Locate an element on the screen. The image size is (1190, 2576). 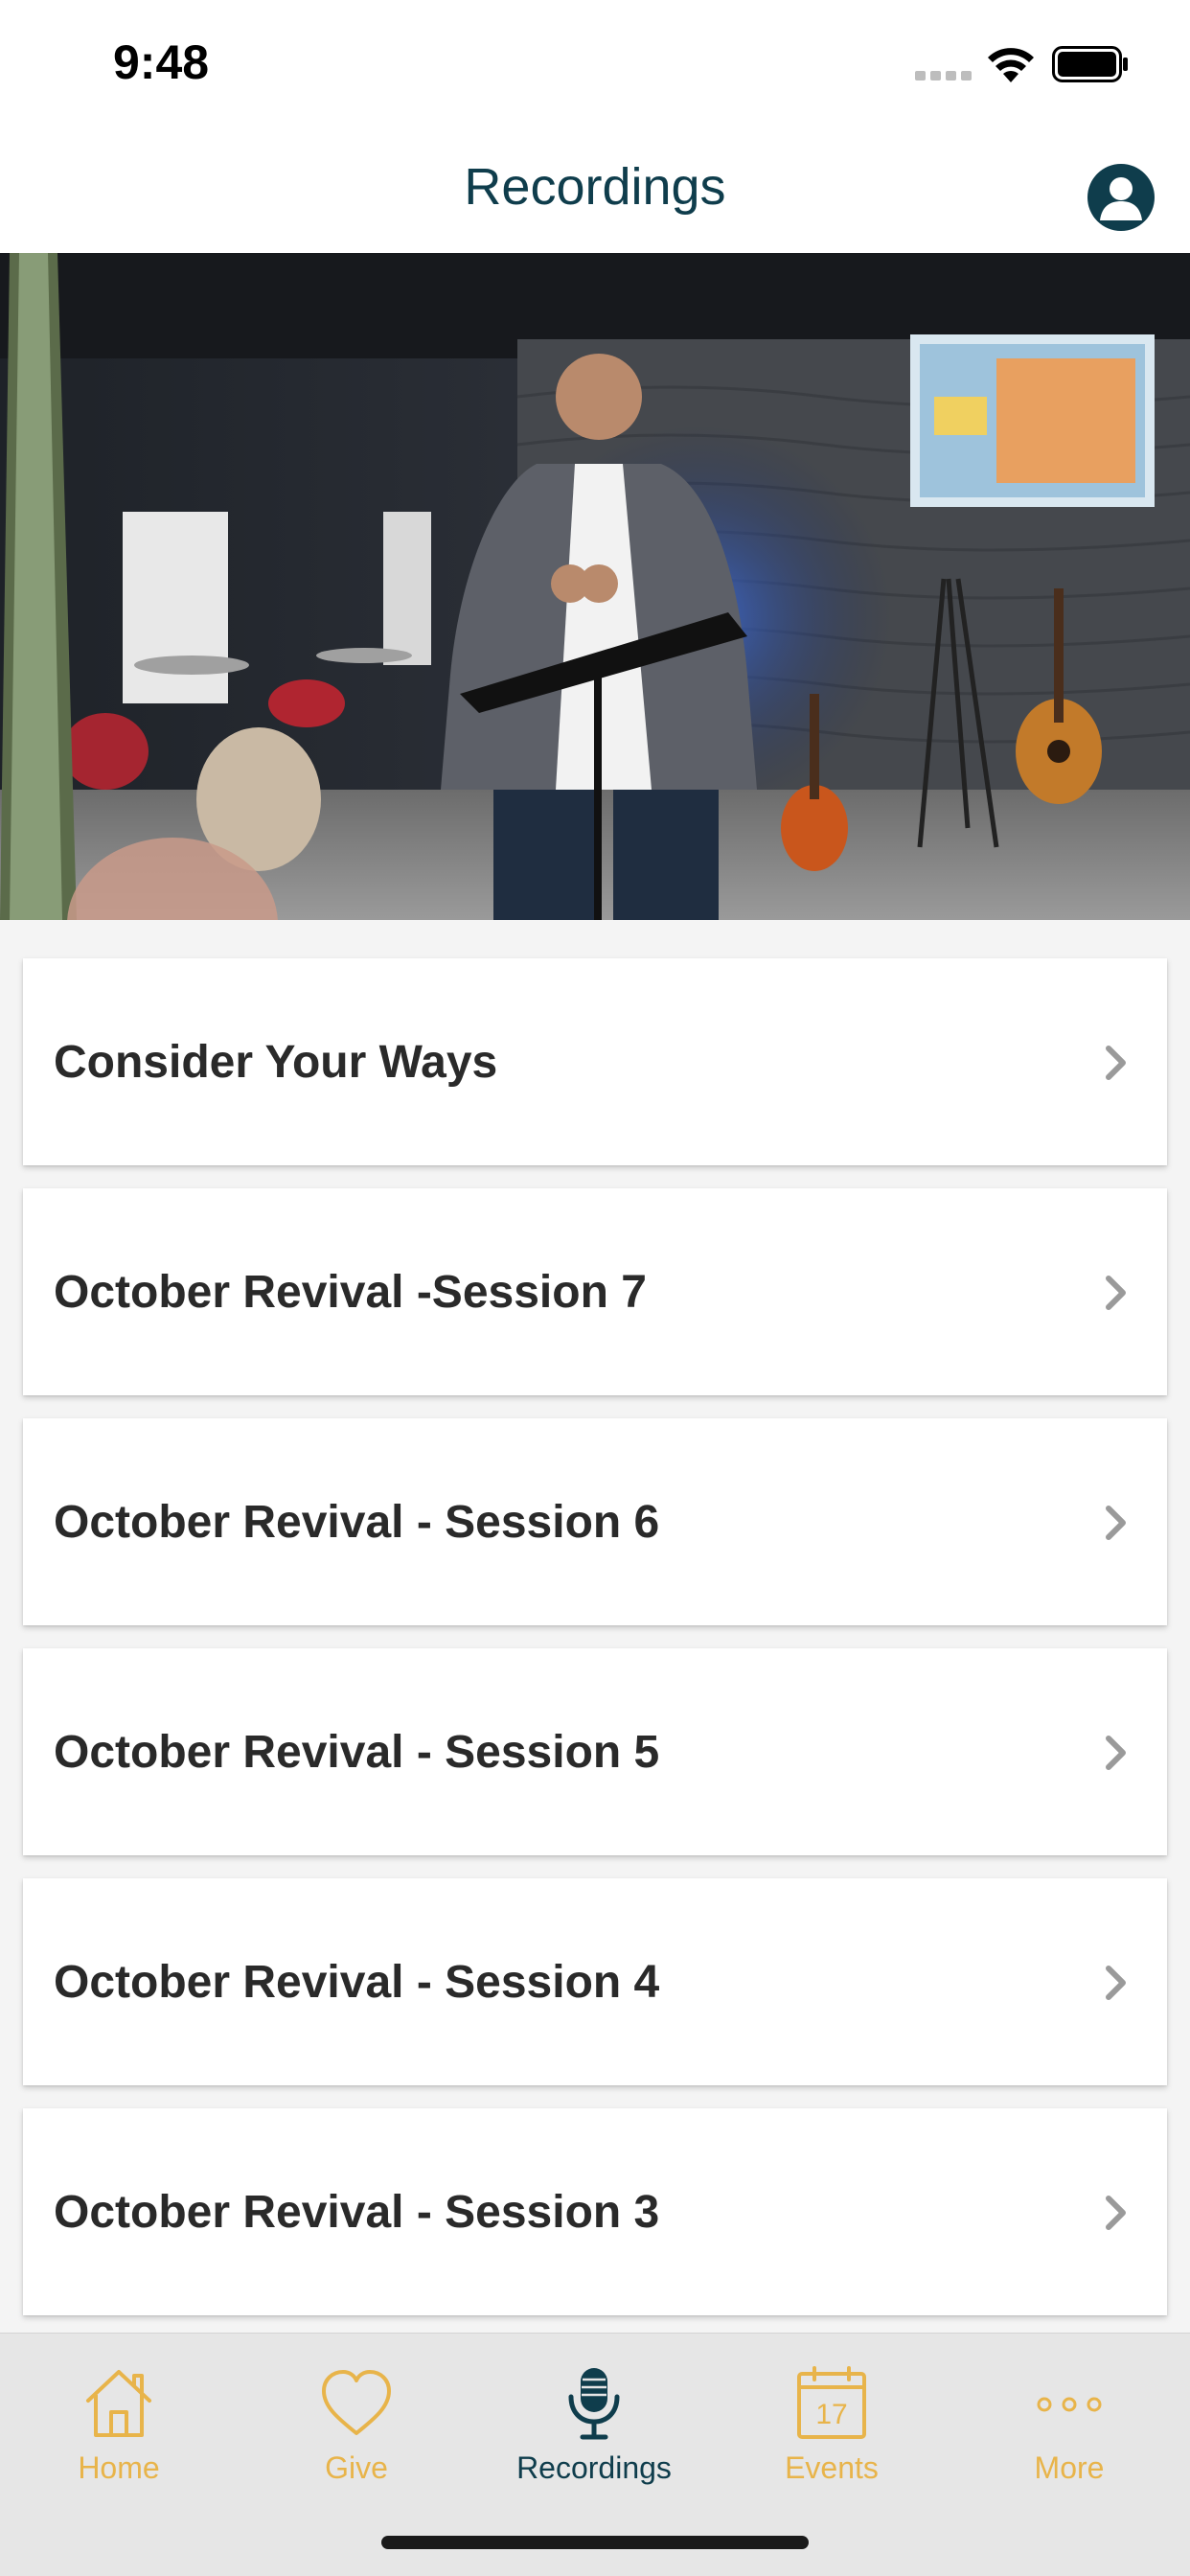
recording-title: October Revival - Session 5 is located at coordinates (357, 1752).